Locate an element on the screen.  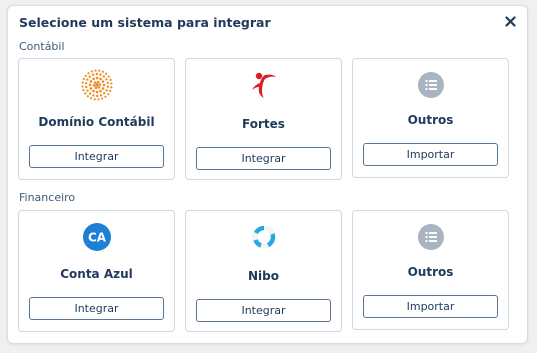
fortes-logo-icon is located at coordinates (263, 85).